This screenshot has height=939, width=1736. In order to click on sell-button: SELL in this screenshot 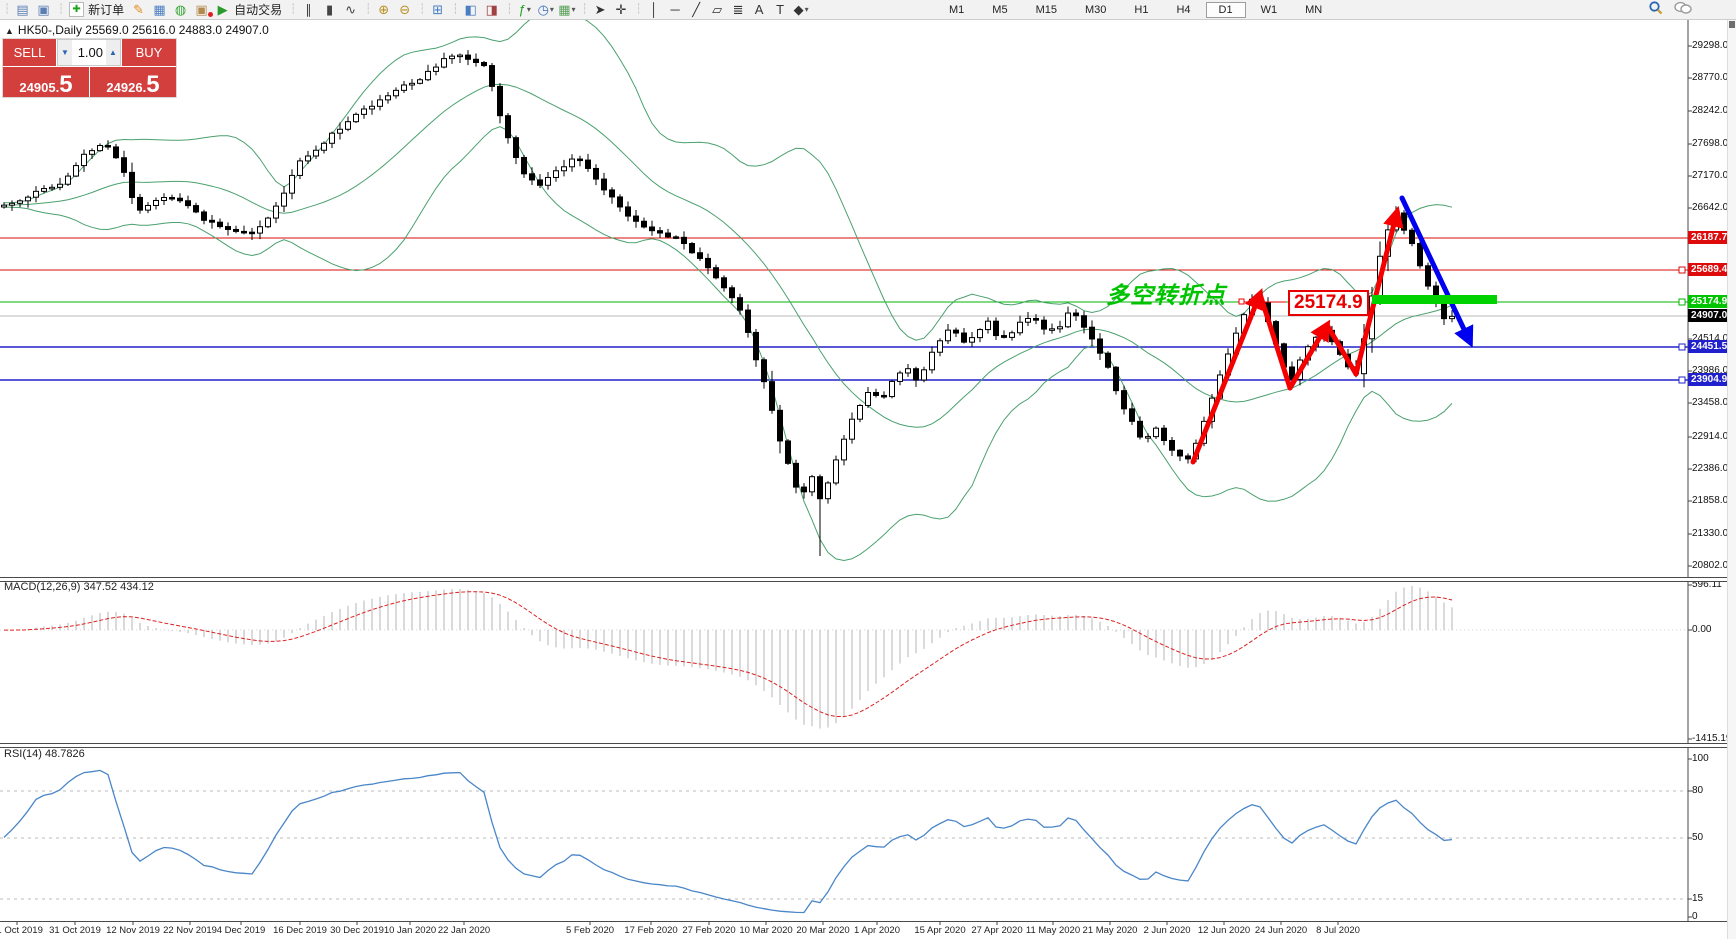, I will do `click(30, 52)`.